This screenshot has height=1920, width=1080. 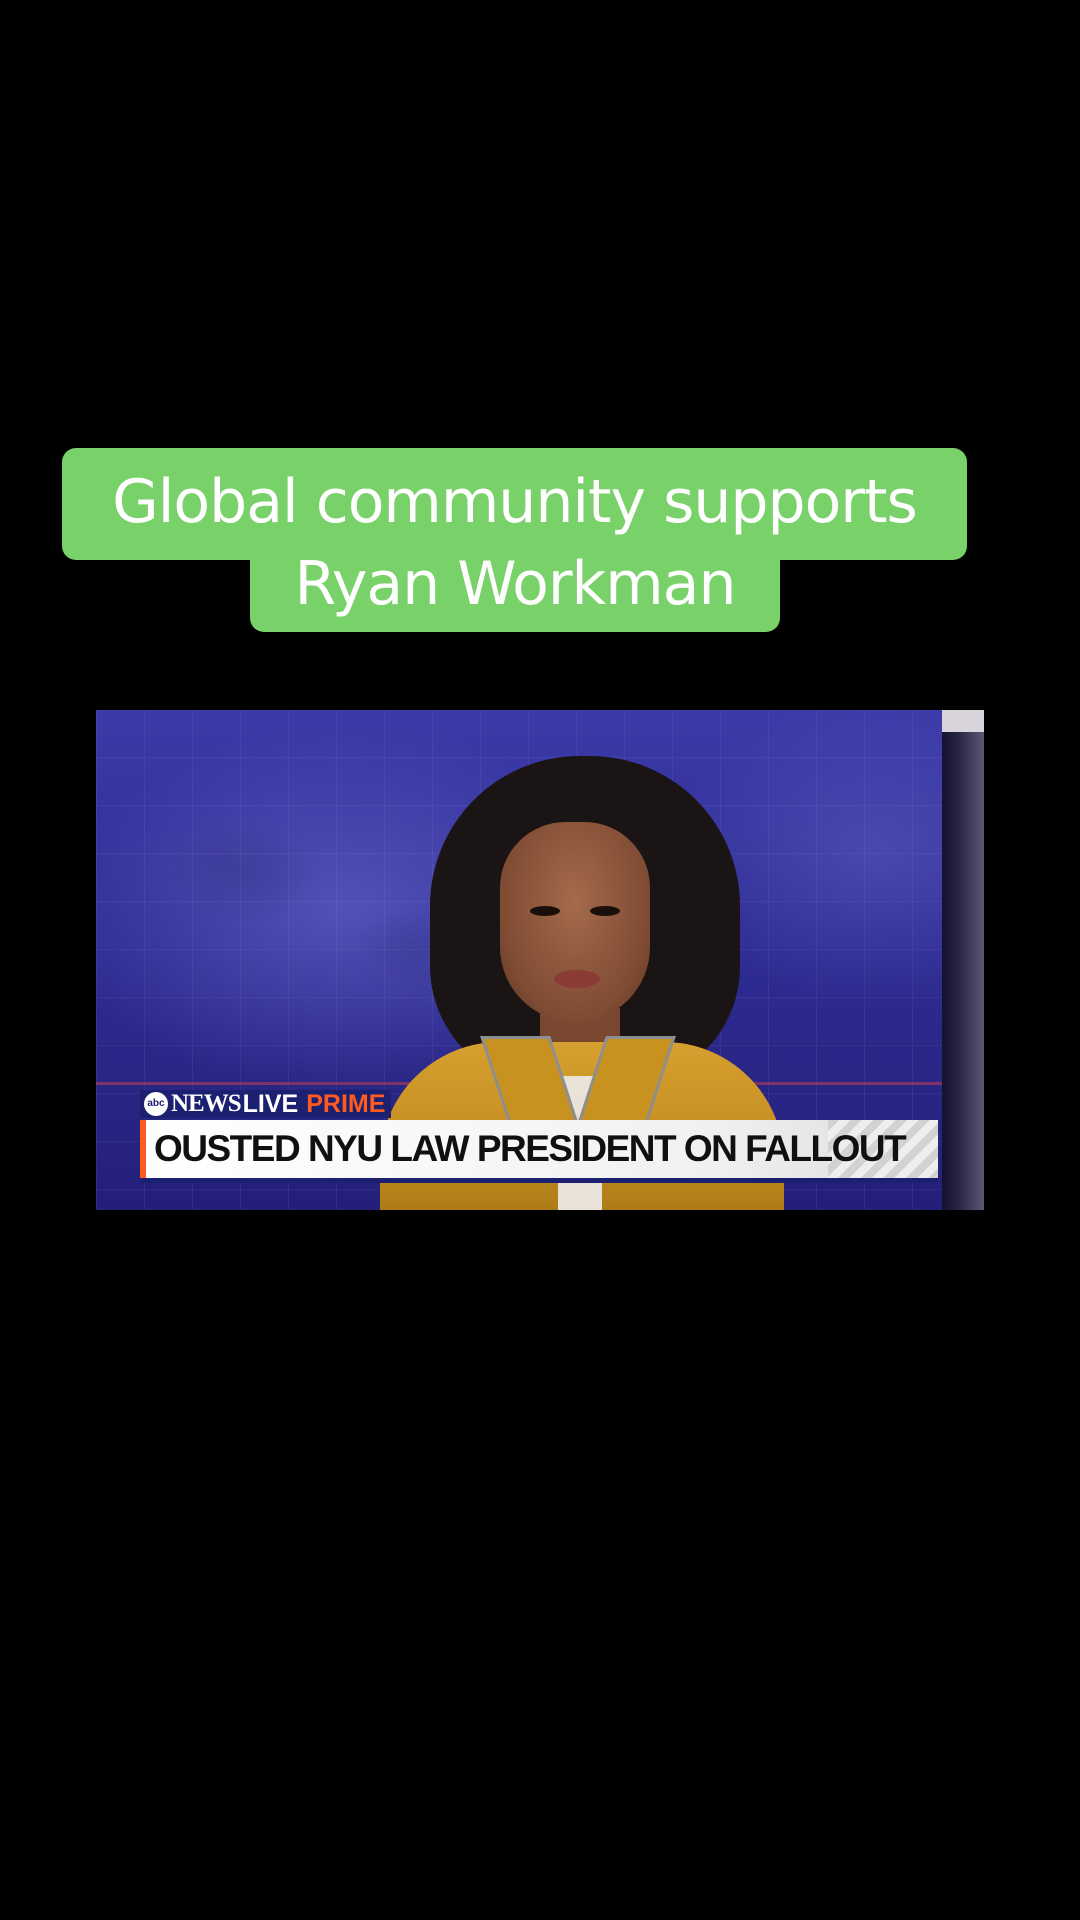 What do you see at coordinates (577, 979) in the screenshot?
I see `anchor-mouth` at bounding box center [577, 979].